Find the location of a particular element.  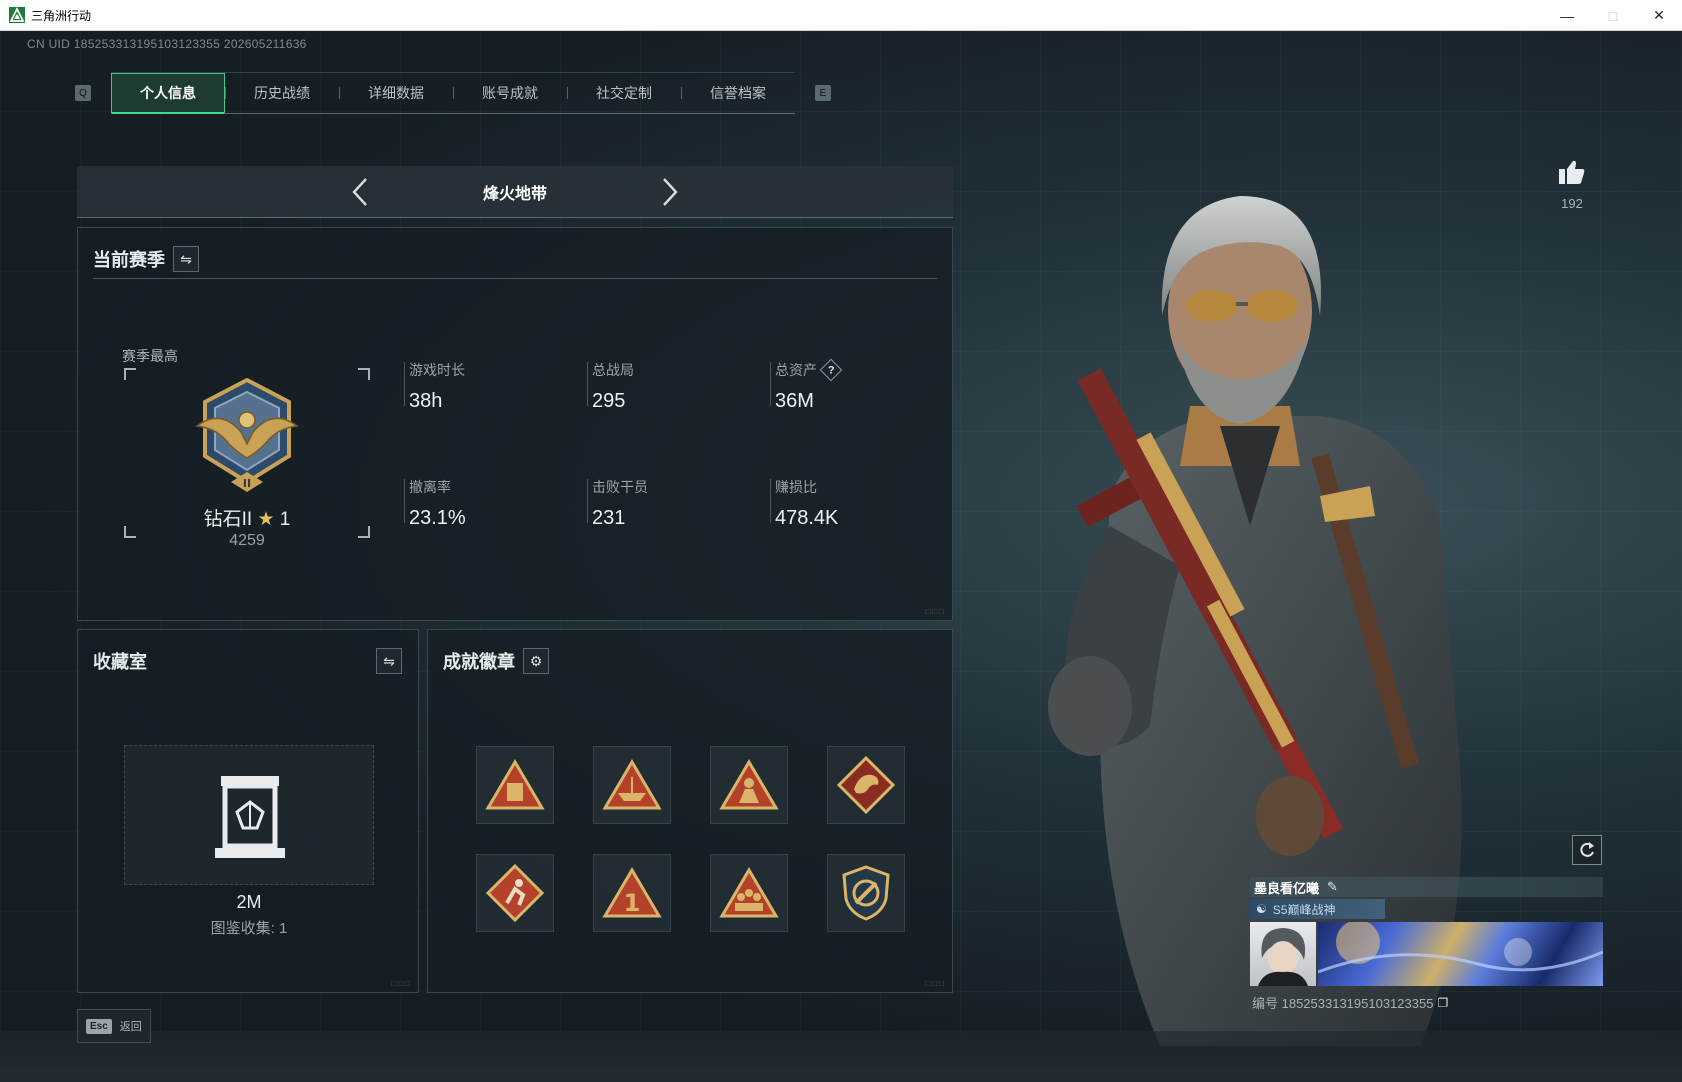

season-swap-button: ⇋ is located at coordinates (186, 259).